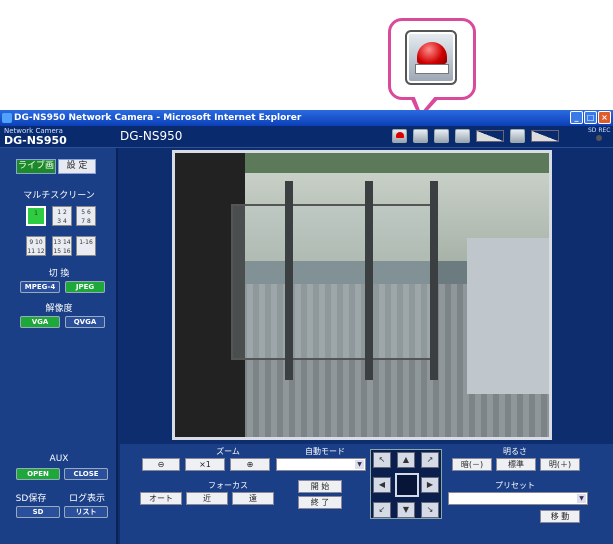 The image size is (613, 544). Describe the element at coordinates (85, 287) in the screenshot. I see `jpeg-button: JPEG` at that location.